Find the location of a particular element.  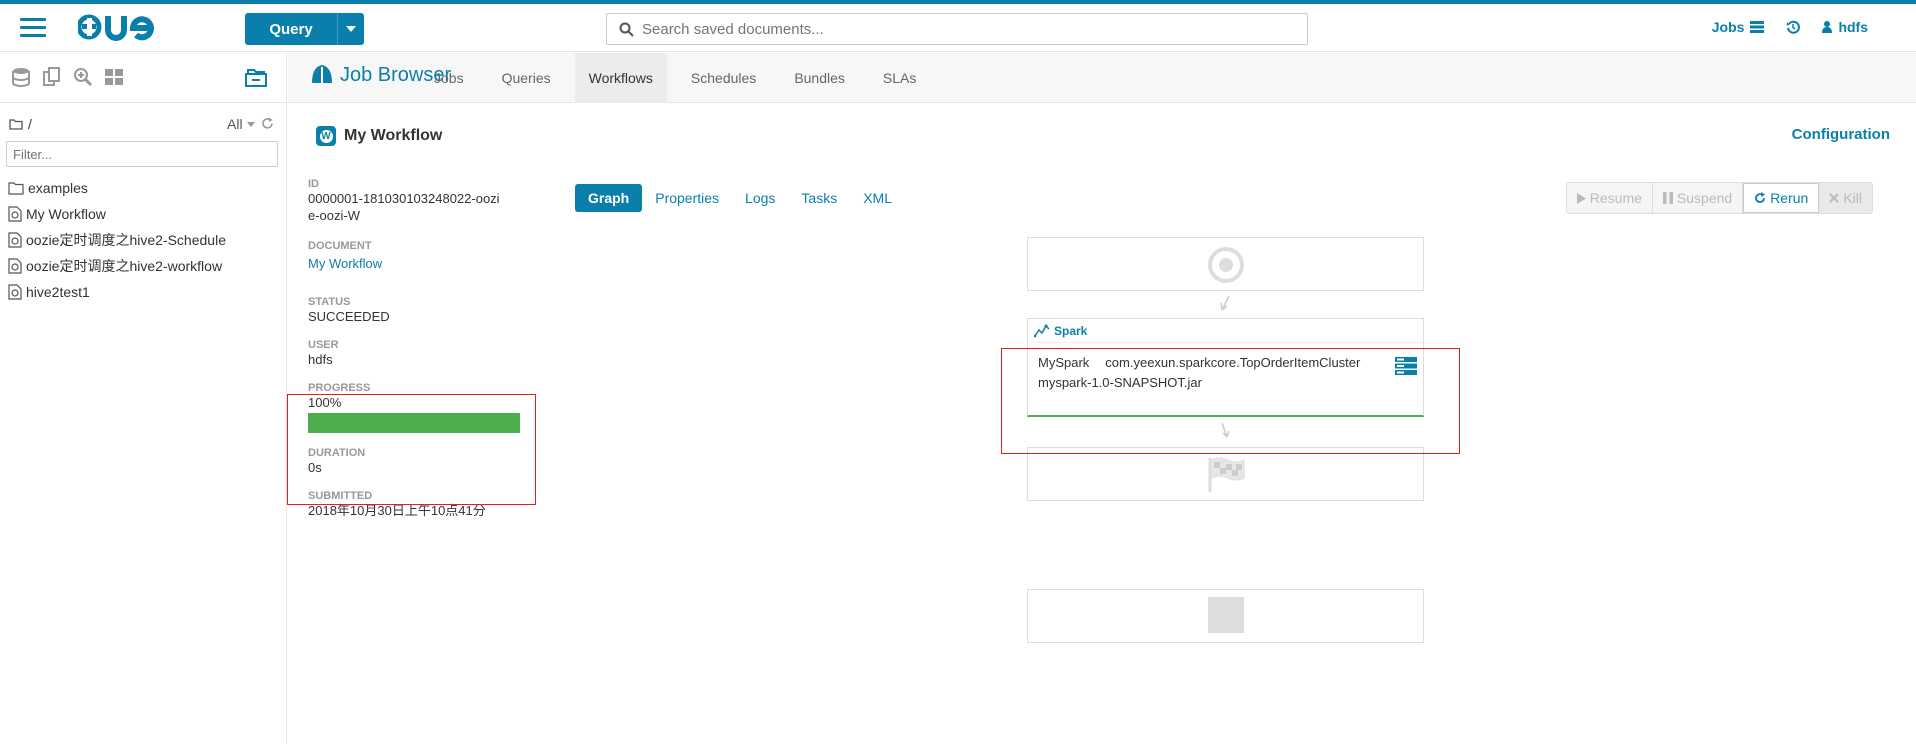

spark-icon is located at coordinates (1042, 330).